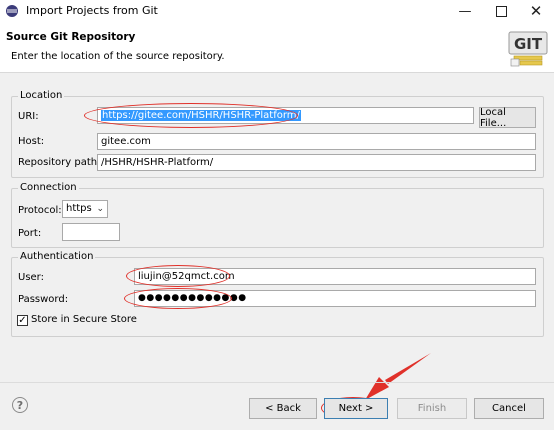 This screenshot has height=430, width=554. I want to click on footer-divider, so click(277, 382).